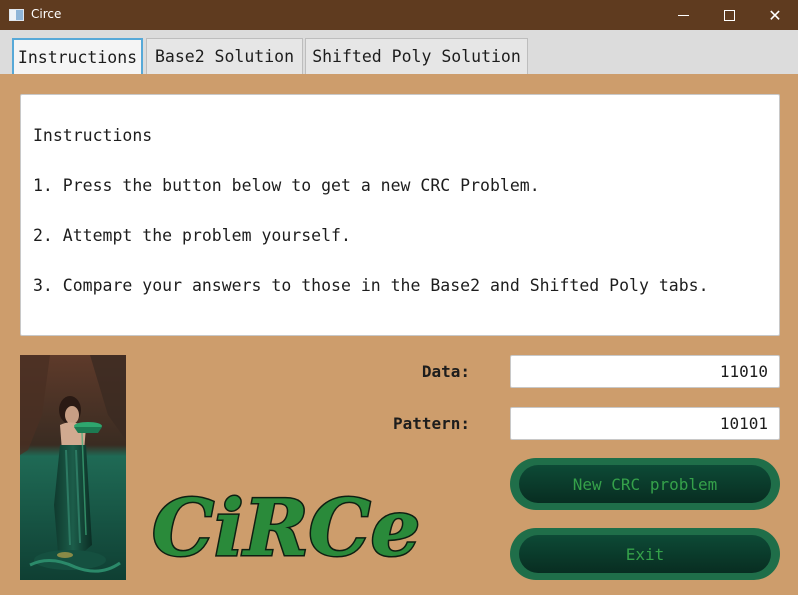 The height and width of the screenshot is (595, 798). Describe the element at coordinates (16, 15) in the screenshot. I see `app-window-icon` at that location.